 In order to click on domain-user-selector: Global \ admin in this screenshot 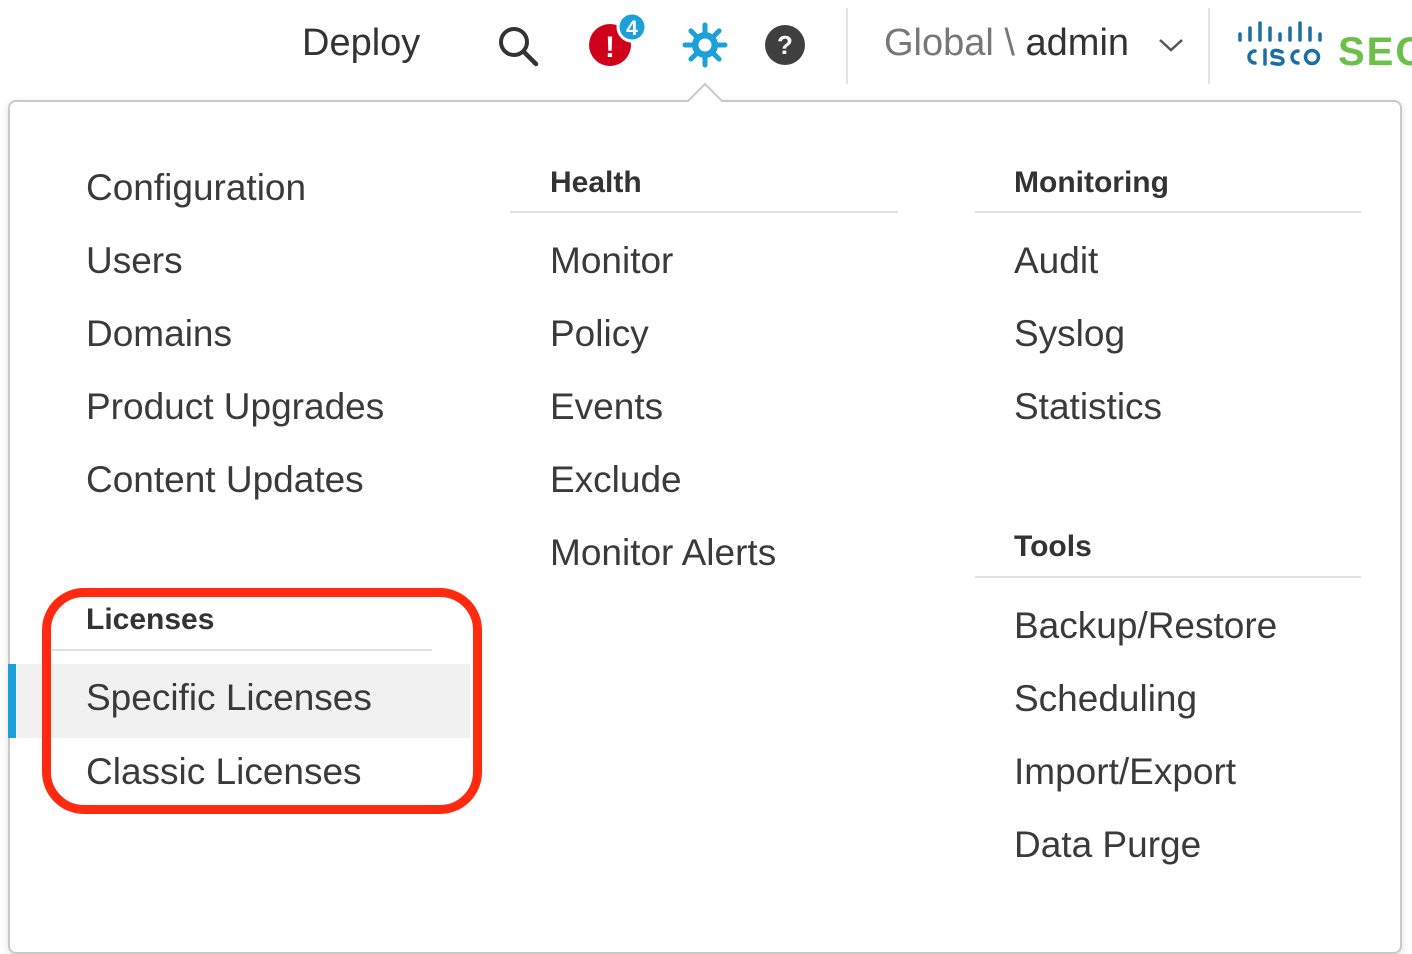, I will do `click(1034, 43)`.